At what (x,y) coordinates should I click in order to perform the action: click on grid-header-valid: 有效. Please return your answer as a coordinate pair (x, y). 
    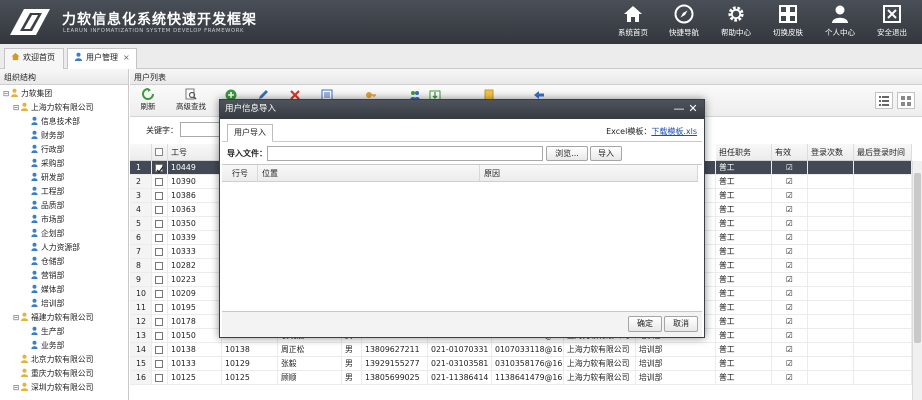
    Looking at the image, I should click on (790, 152).